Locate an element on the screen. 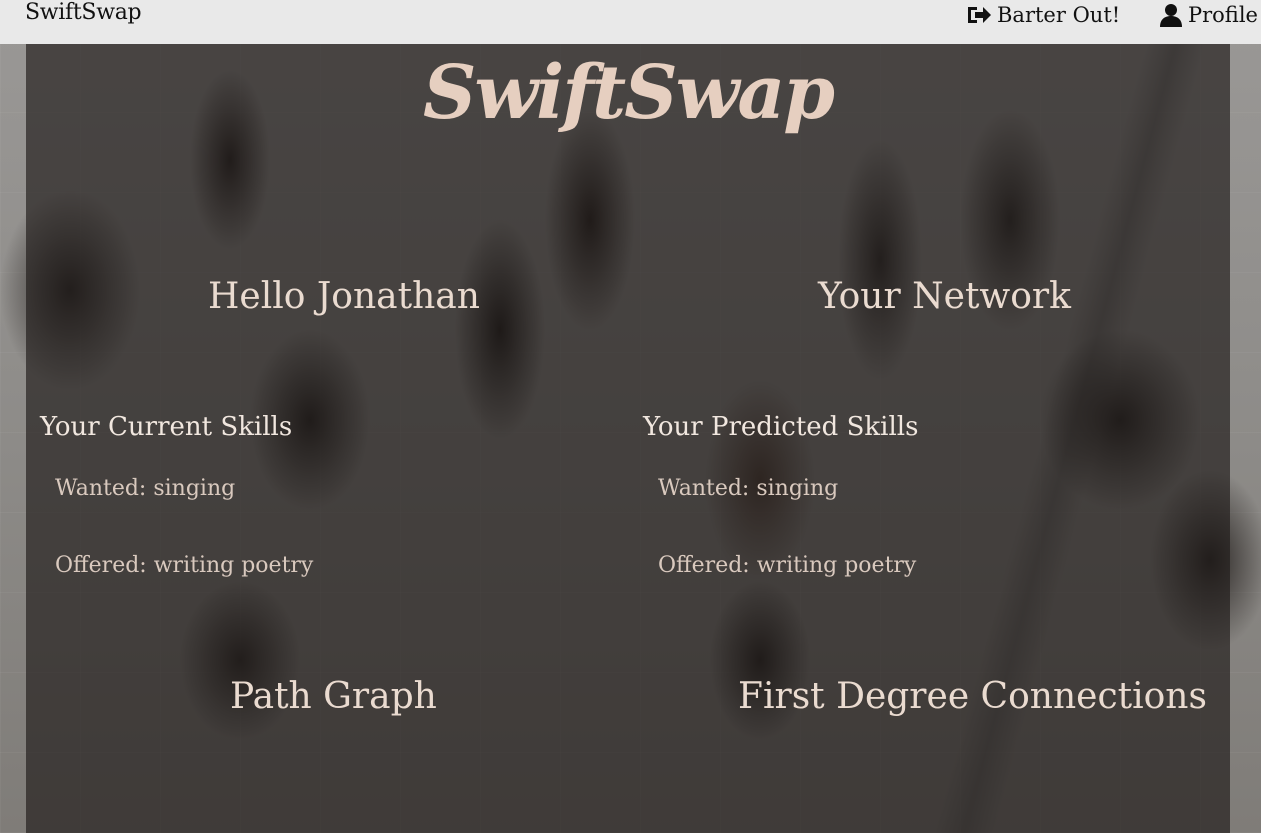 This screenshot has height=833, width=1261. sign-out-icon is located at coordinates (979, 15).